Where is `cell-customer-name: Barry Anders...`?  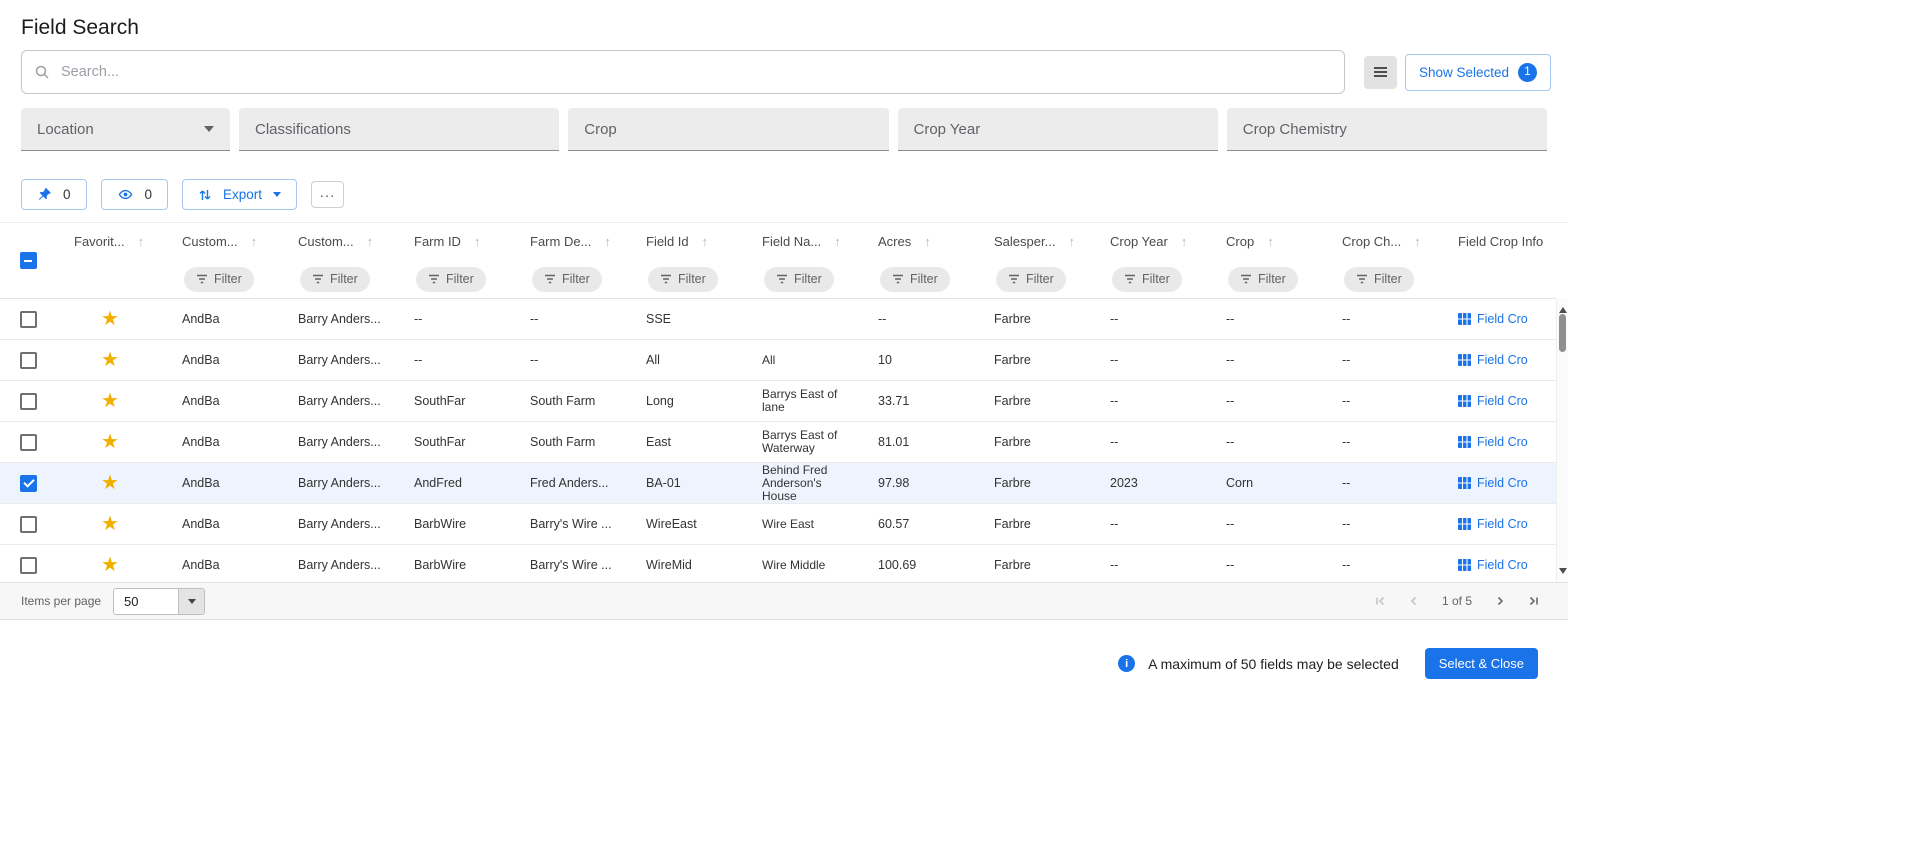
cell-customer-name: Barry Anders... is located at coordinates (339, 524).